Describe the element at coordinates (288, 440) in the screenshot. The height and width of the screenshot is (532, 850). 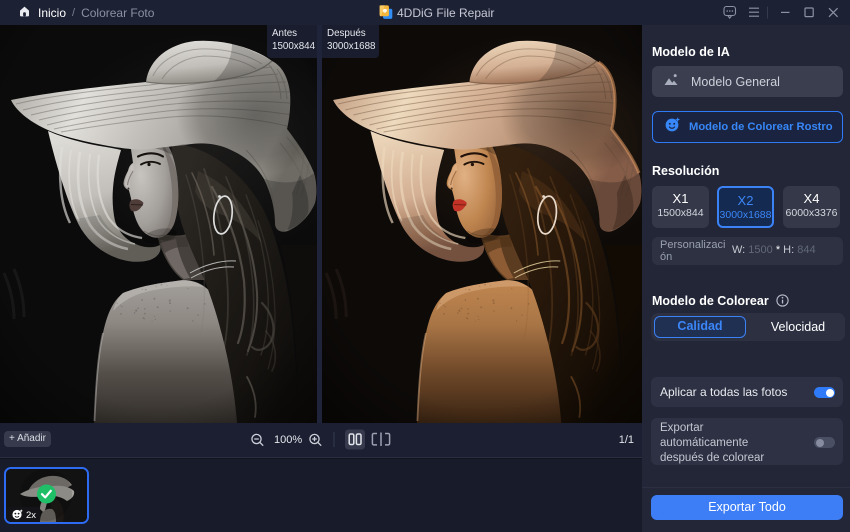
I see `svg-text: 100%` at that location.